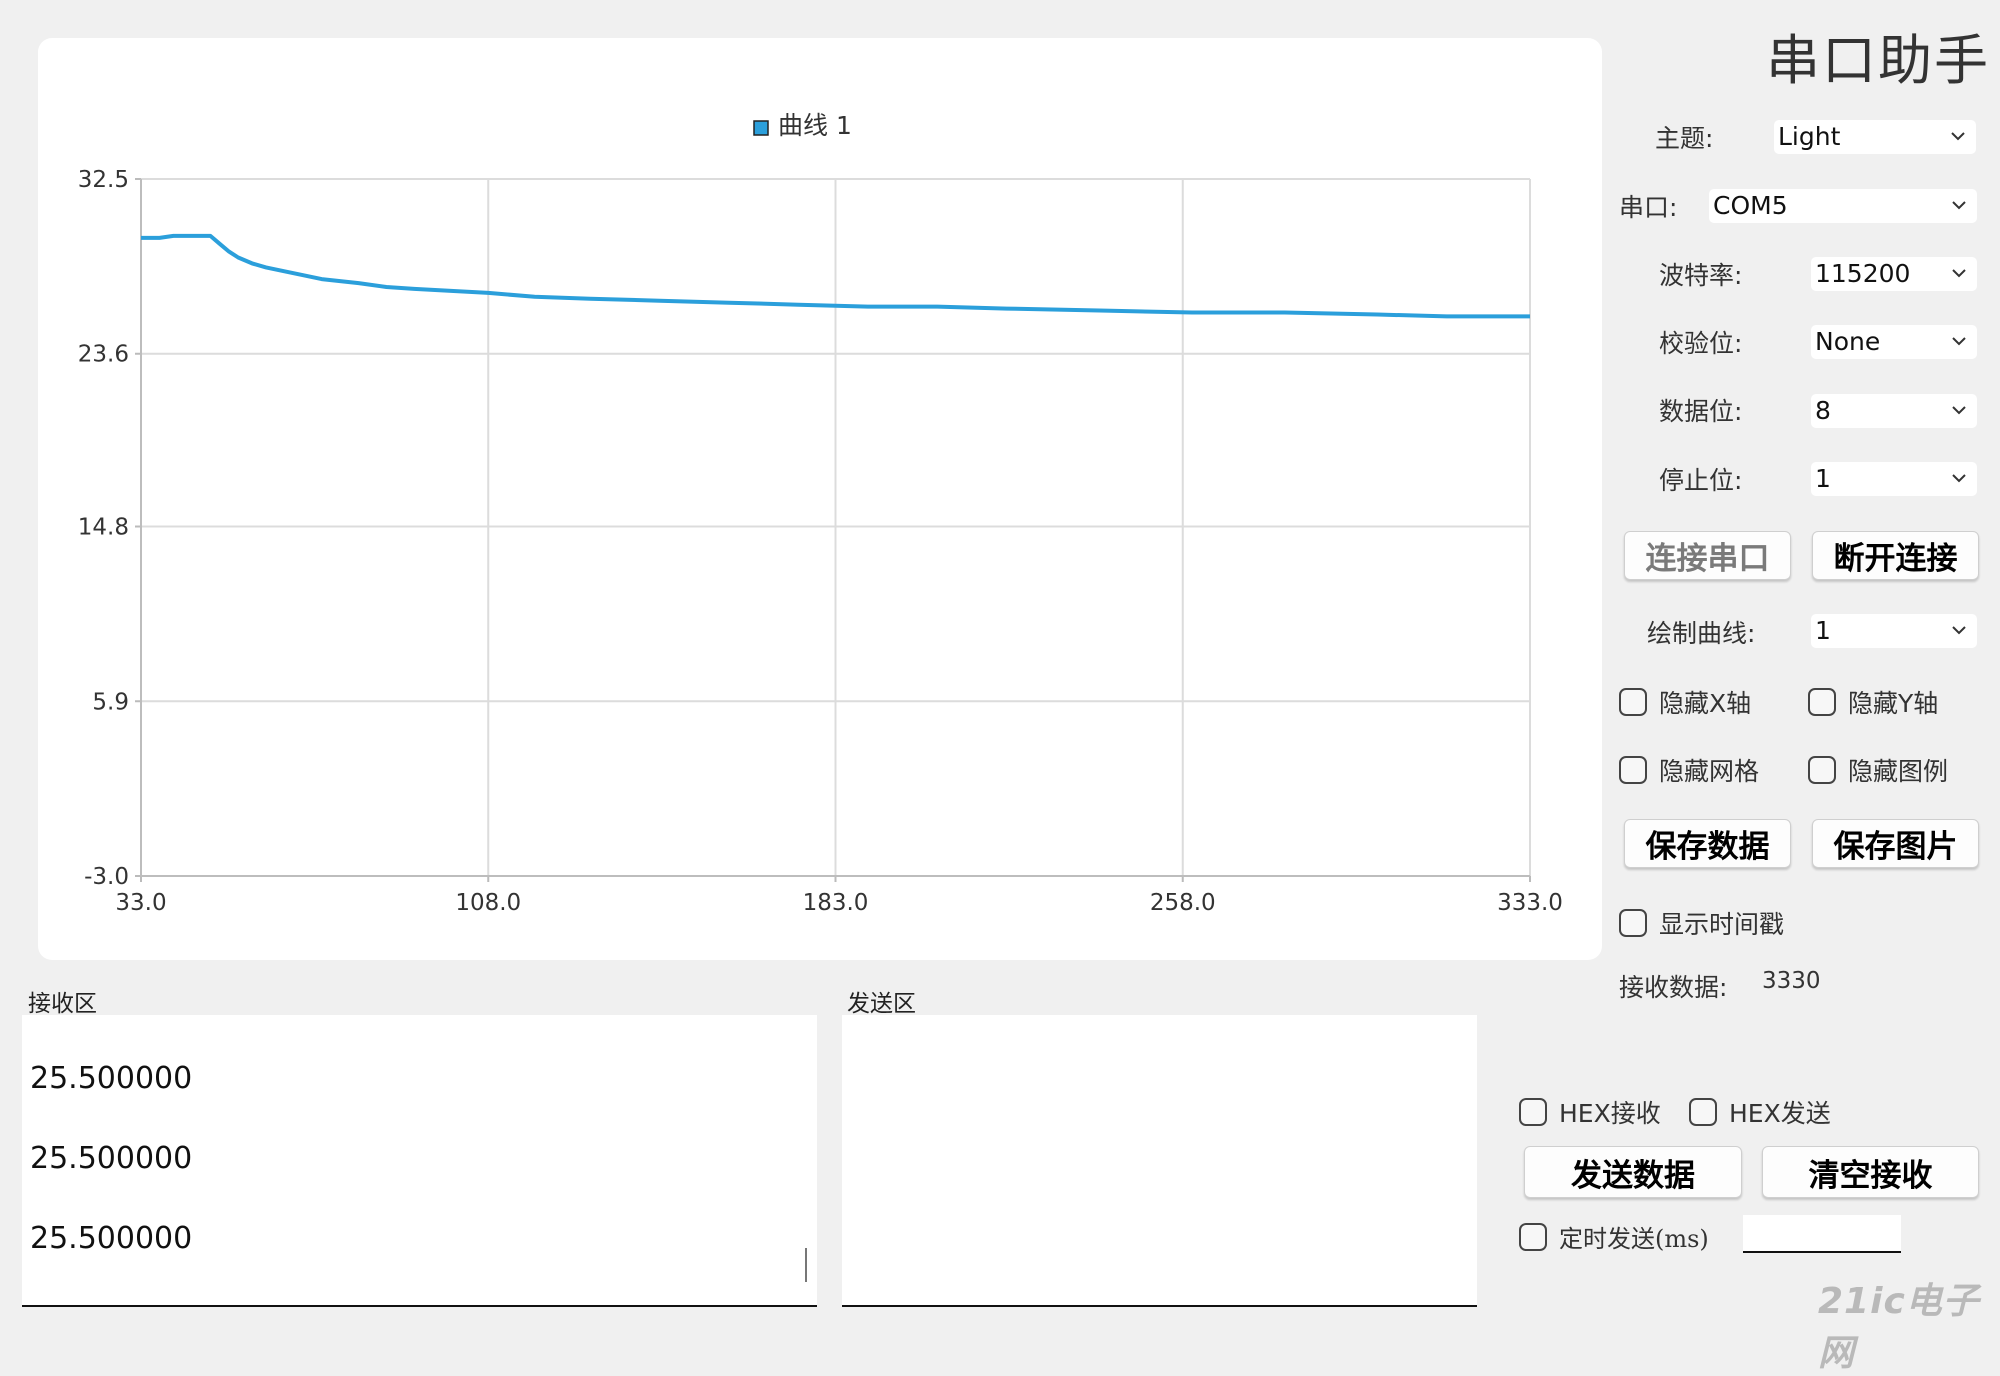 The image size is (2000, 1376). What do you see at coordinates (1701, 633) in the screenshot?
I see `curves-label: 绘制曲线:` at bounding box center [1701, 633].